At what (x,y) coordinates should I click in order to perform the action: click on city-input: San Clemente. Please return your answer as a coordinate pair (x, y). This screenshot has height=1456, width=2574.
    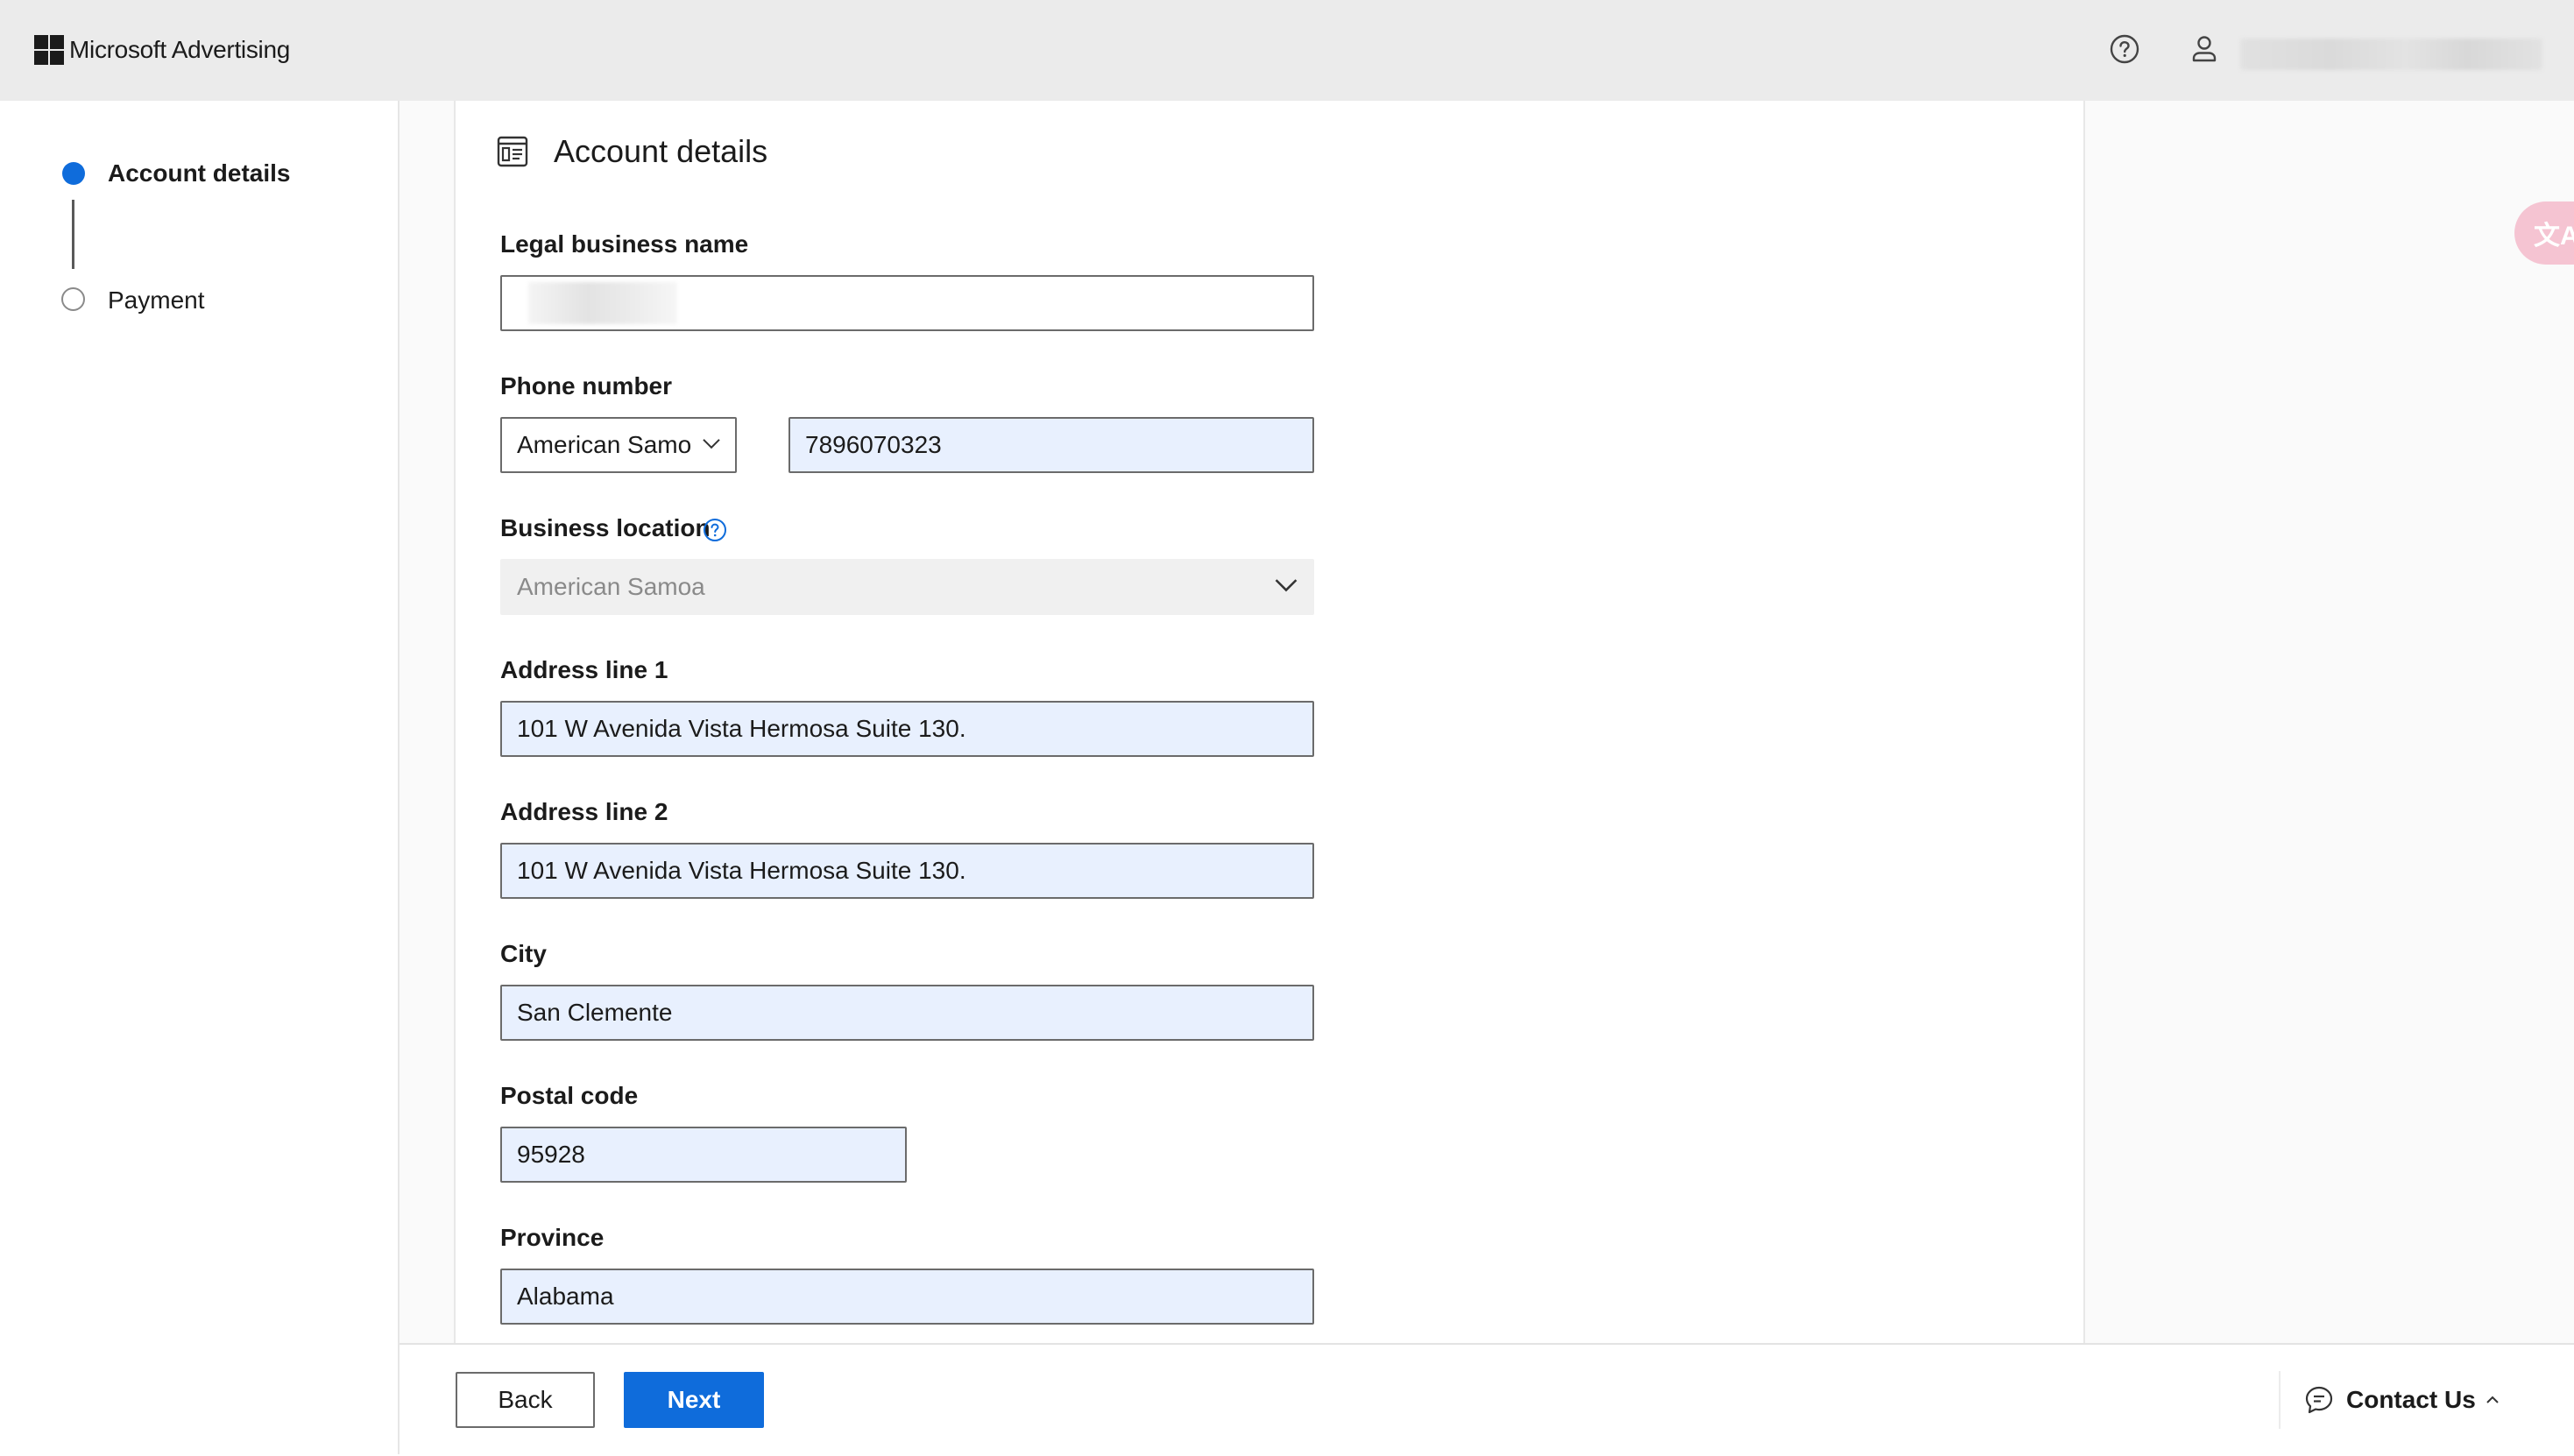
    Looking at the image, I should click on (907, 1013).